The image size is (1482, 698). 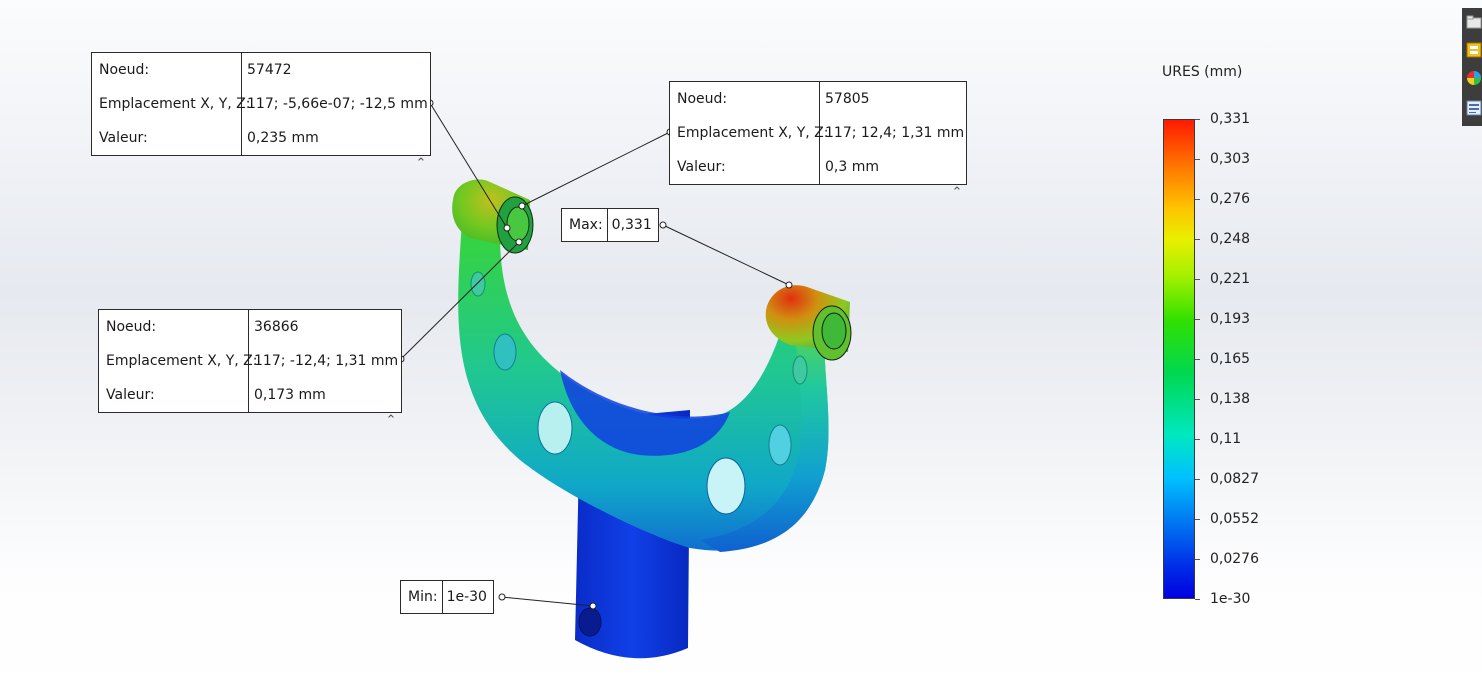 I want to click on min-key: Min:, so click(x=422, y=597).